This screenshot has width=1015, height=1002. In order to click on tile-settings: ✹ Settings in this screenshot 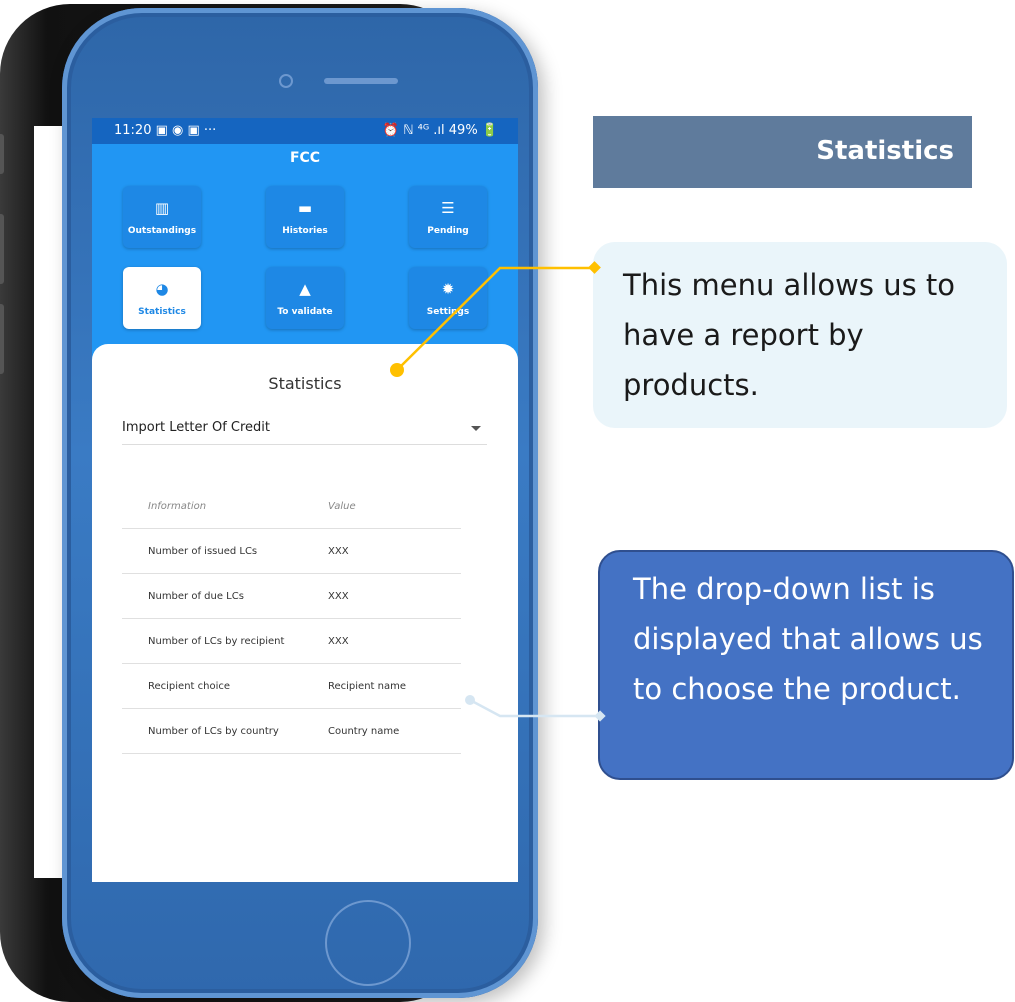, I will do `click(448, 298)`.